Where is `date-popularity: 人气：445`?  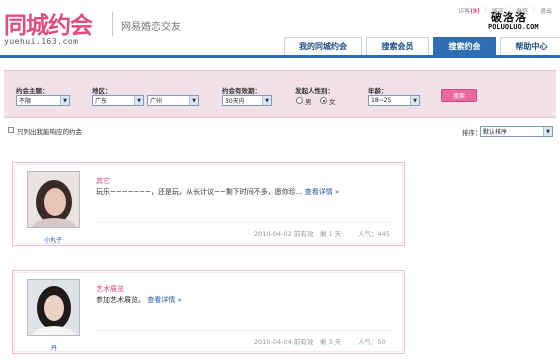
date-popularity: 人气：445 is located at coordinates (374, 234).